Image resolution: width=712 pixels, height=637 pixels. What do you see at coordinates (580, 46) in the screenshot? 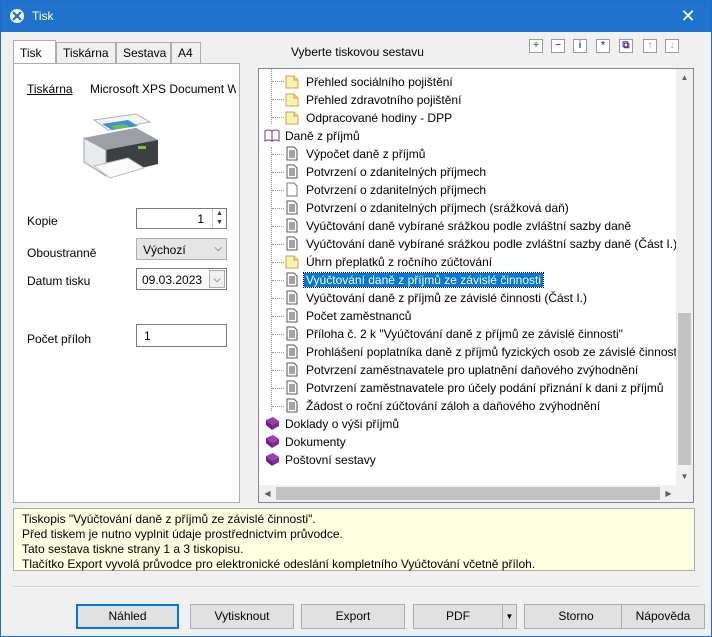
I see `info-icon: i` at bounding box center [580, 46].